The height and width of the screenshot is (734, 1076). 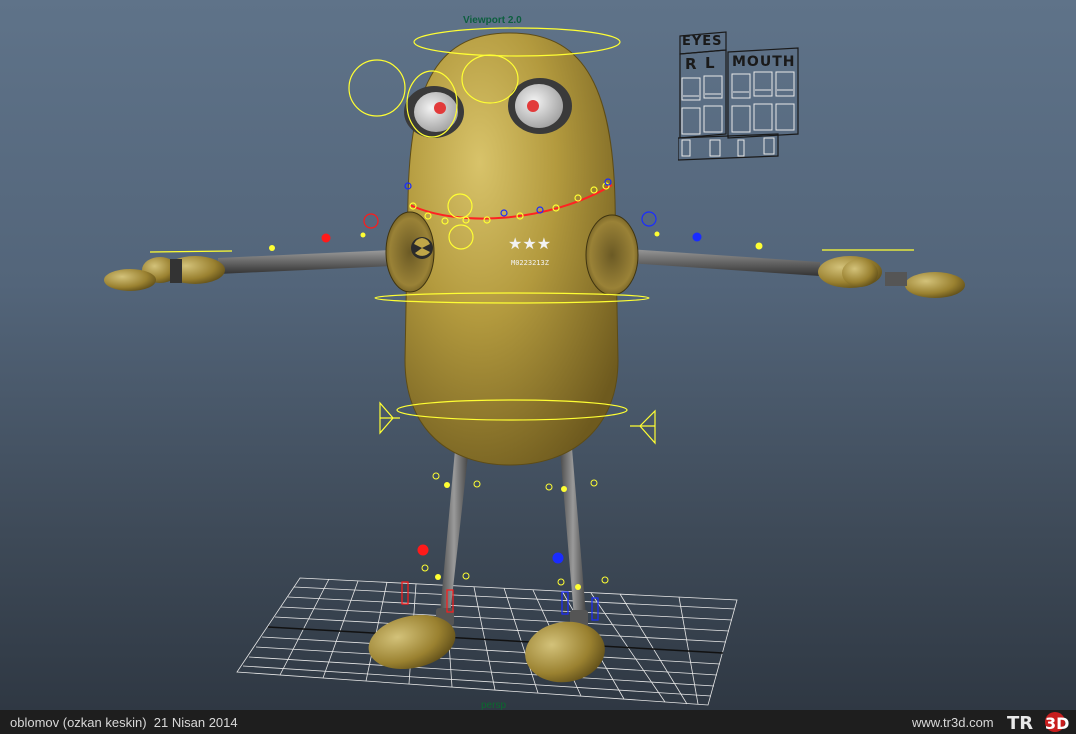 What do you see at coordinates (574, 538) in the screenshot?
I see `right-leg` at bounding box center [574, 538].